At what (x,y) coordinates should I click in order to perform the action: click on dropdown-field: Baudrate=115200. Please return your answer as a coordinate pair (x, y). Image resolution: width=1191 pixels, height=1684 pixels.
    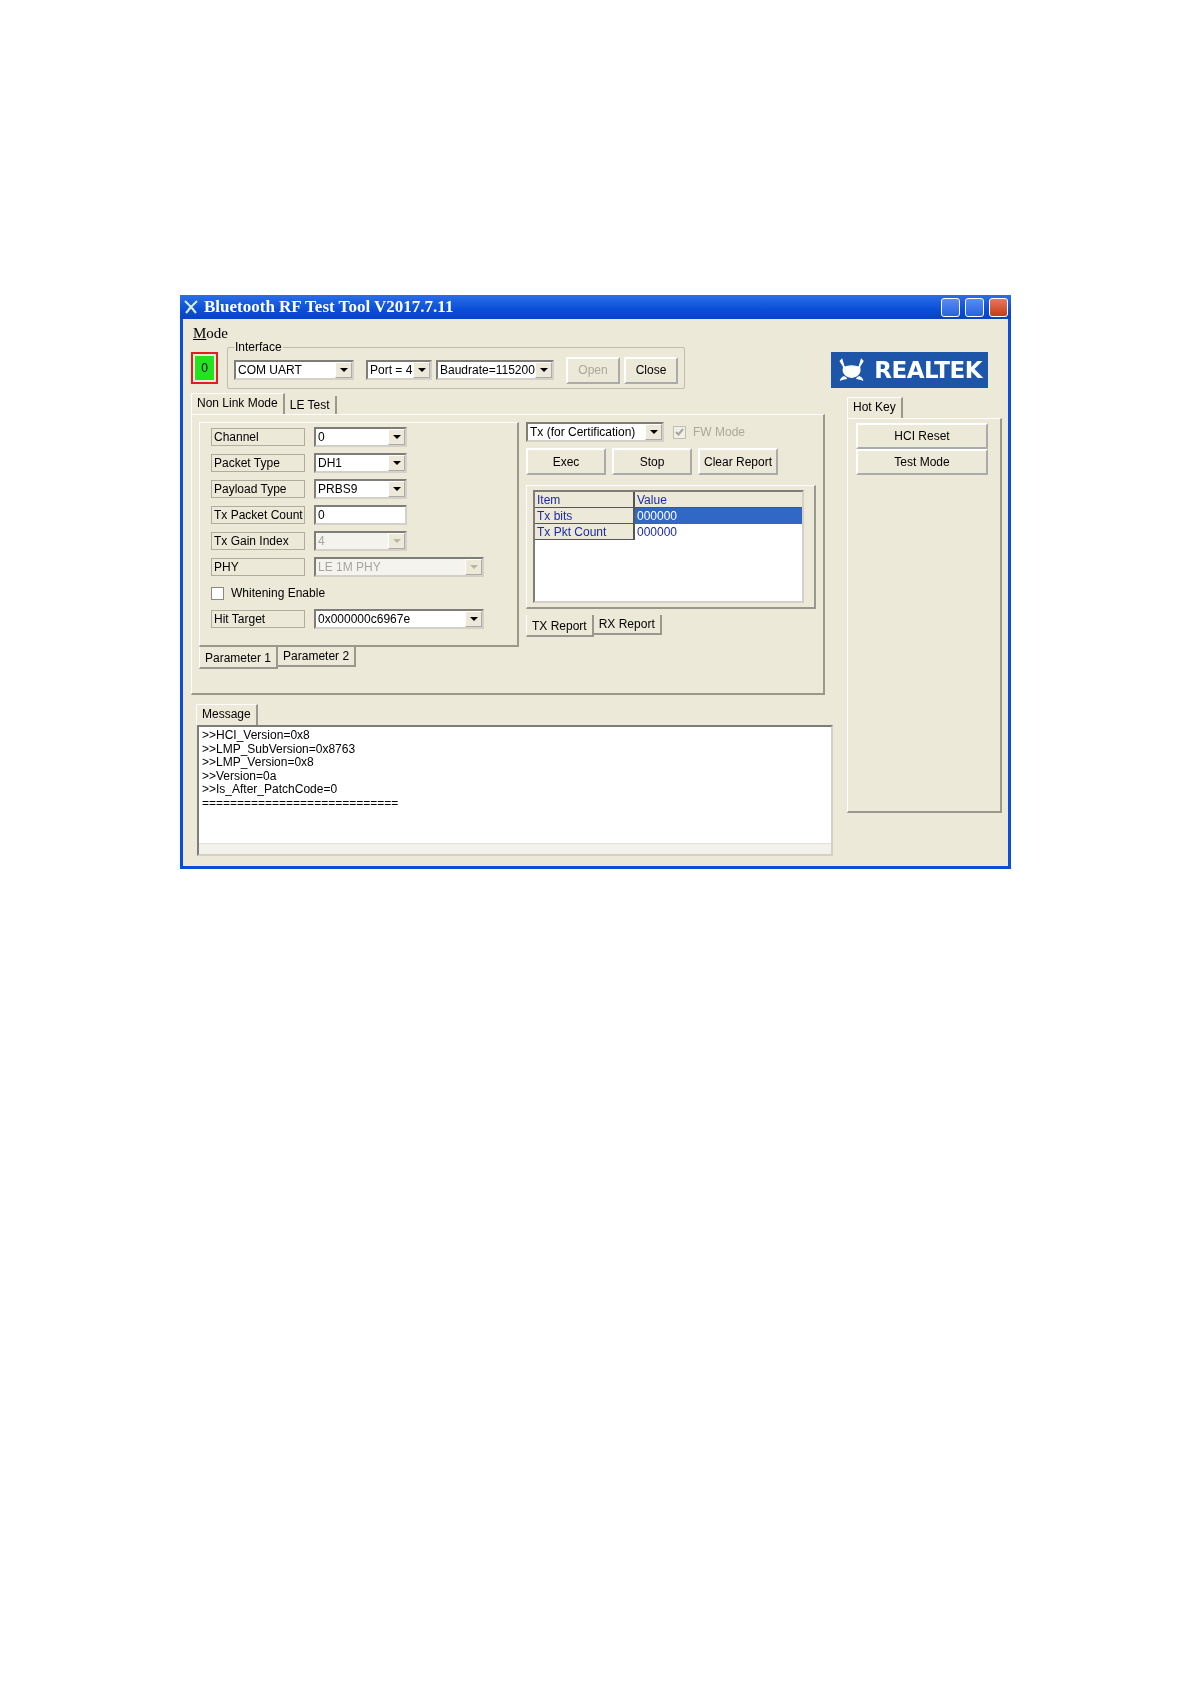
    Looking at the image, I should click on (495, 370).